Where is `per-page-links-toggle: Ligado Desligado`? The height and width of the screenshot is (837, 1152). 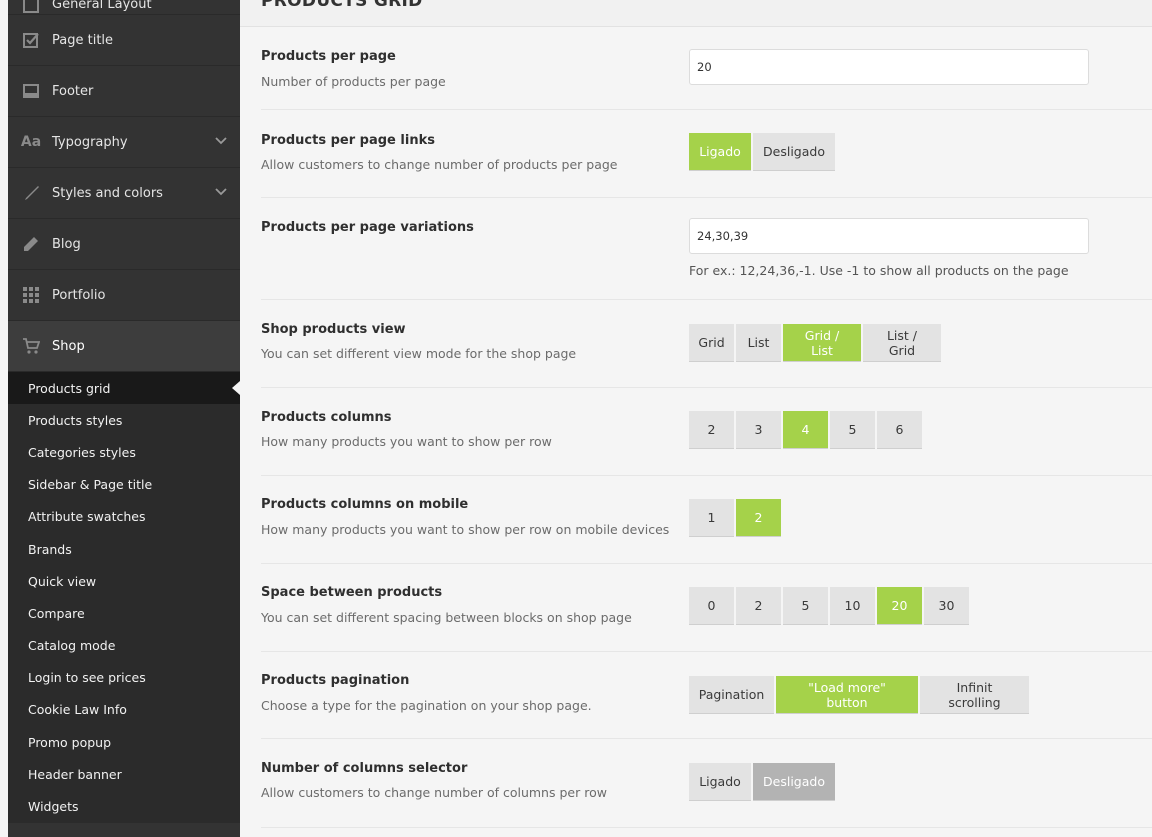
per-page-links-toggle: Ligado Desligado is located at coordinates (763, 151).